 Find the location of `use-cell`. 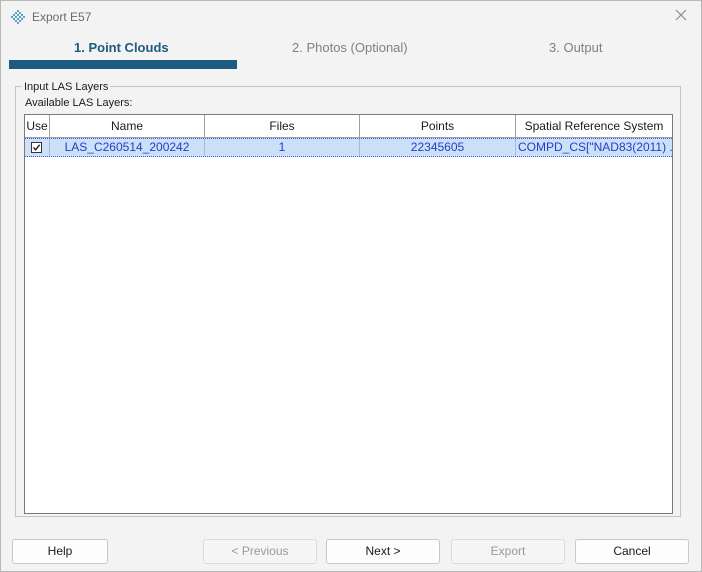

use-cell is located at coordinates (37, 147).